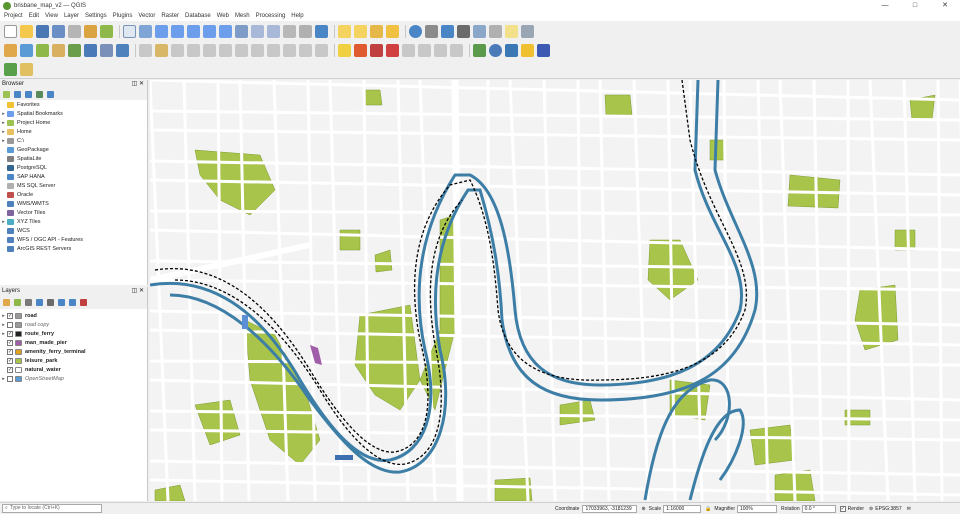 The height and width of the screenshot is (514, 960). Describe the element at coordinates (39, 94) in the screenshot. I see `collapse-all-icon` at that location.